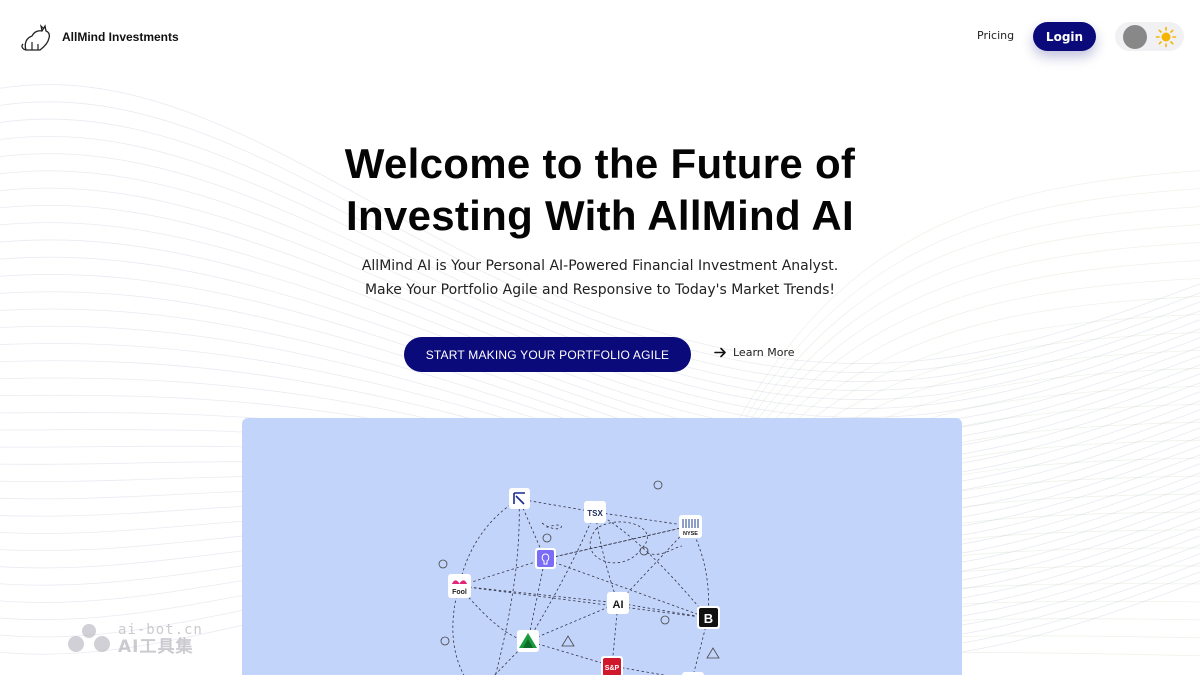 This screenshot has width=1200, height=675. What do you see at coordinates (690, 534) in the screenshot?
I see `node-nyse-label: NYSE` at bounding box center [690, 534].